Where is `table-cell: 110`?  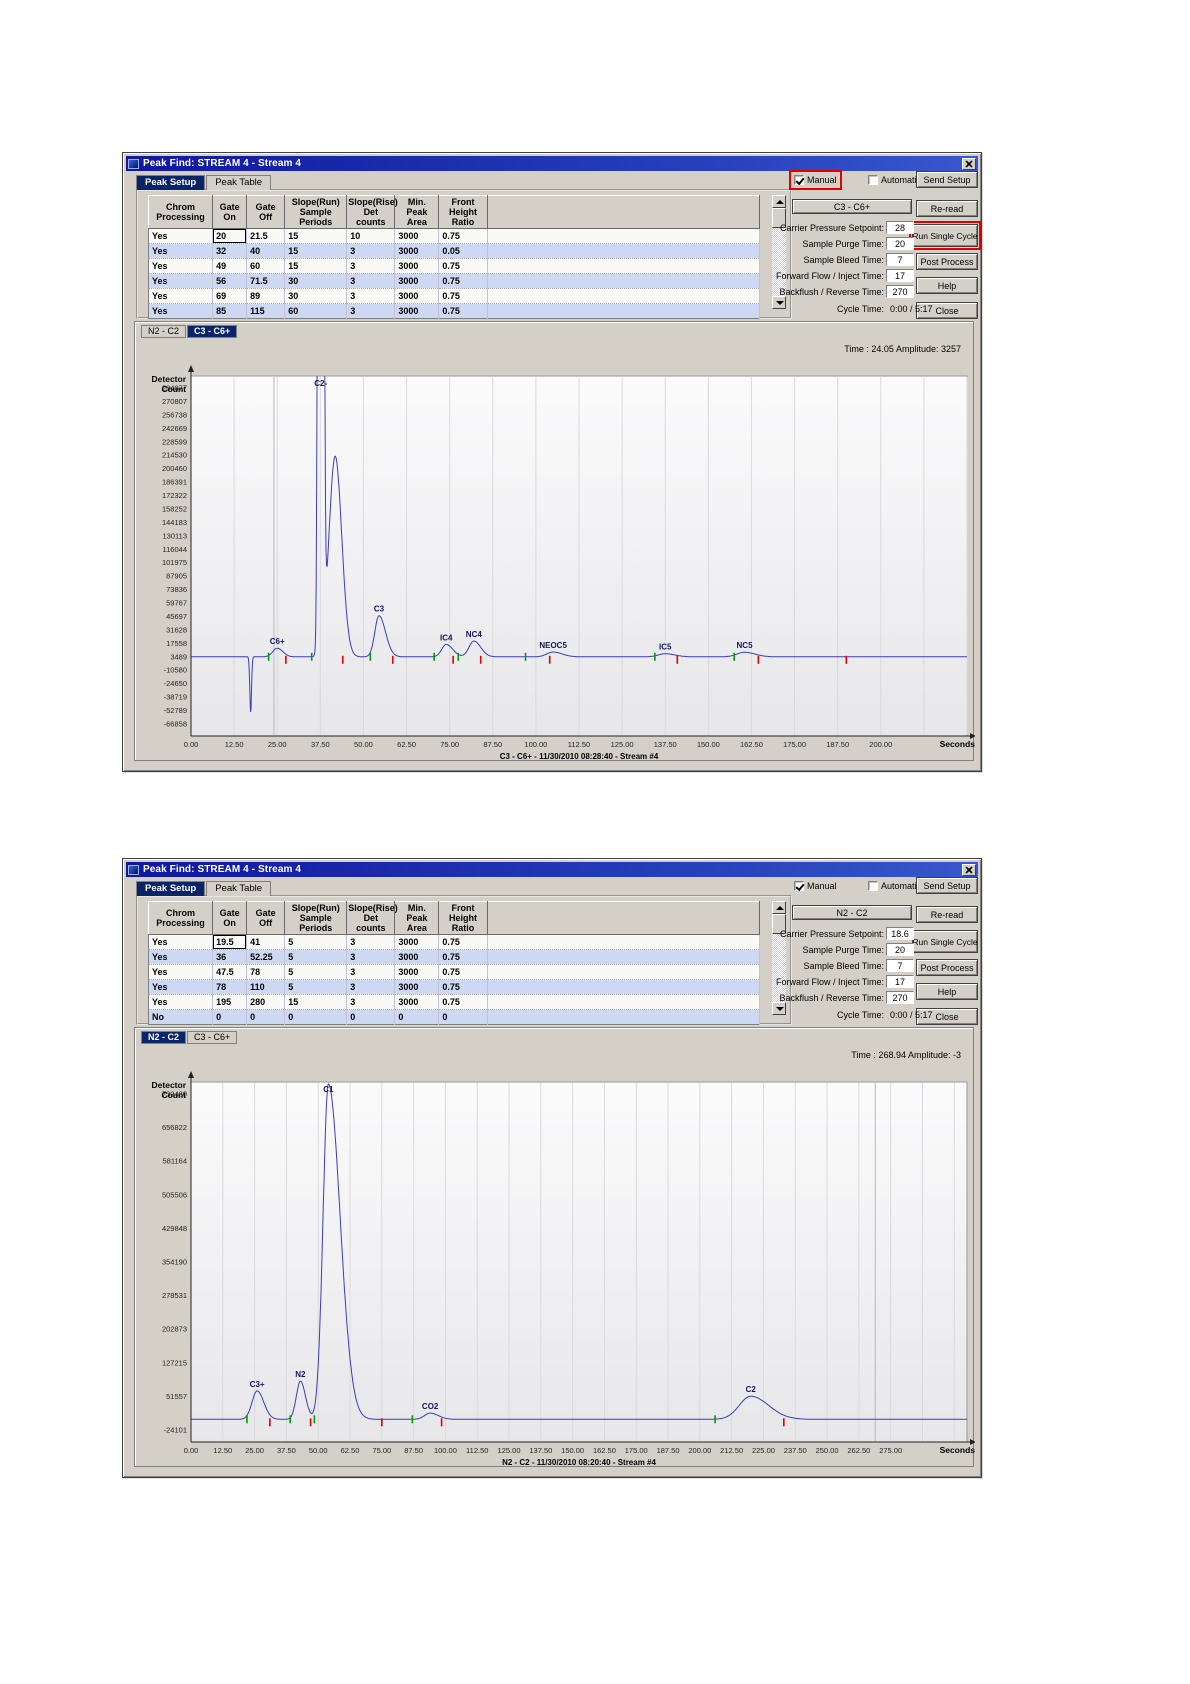 table-cell: 110 is located at coordinates (266, 987).